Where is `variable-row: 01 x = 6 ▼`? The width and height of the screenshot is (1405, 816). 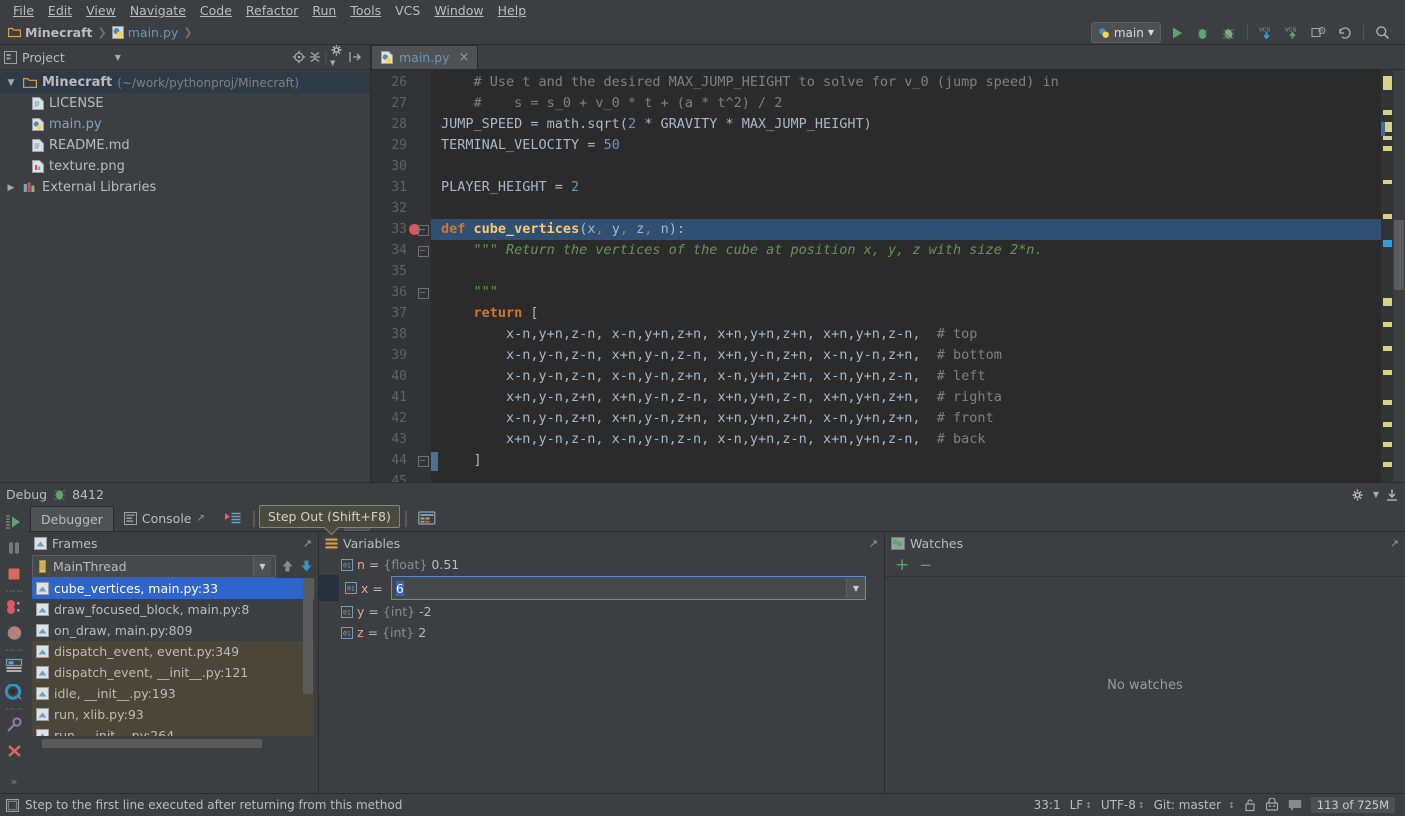 variable-row: 01 x = 6 ▼ is located at coordinates (601, 588).